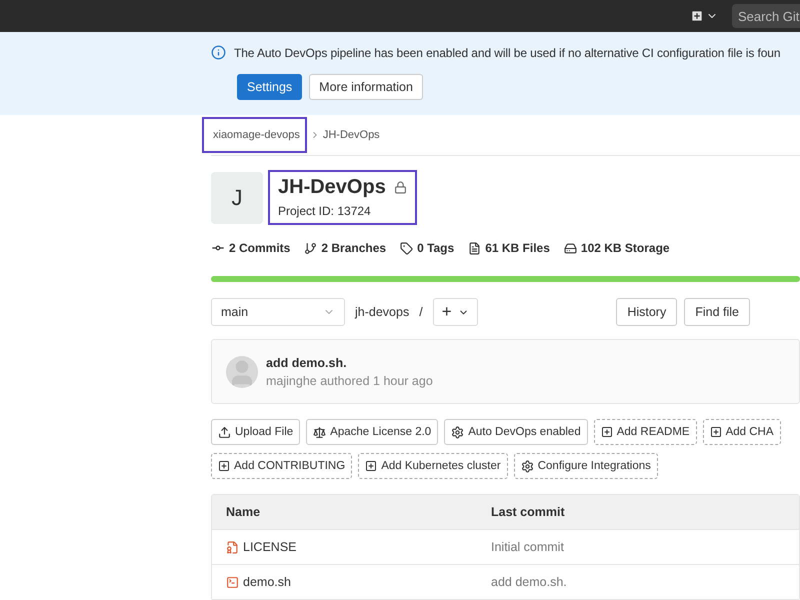 The height and width of the screenshot is (600, 800). What do you see at coordinates (242, 372) in the screenshot?
I see `avatar-icon` at bounding box center [242, 372].